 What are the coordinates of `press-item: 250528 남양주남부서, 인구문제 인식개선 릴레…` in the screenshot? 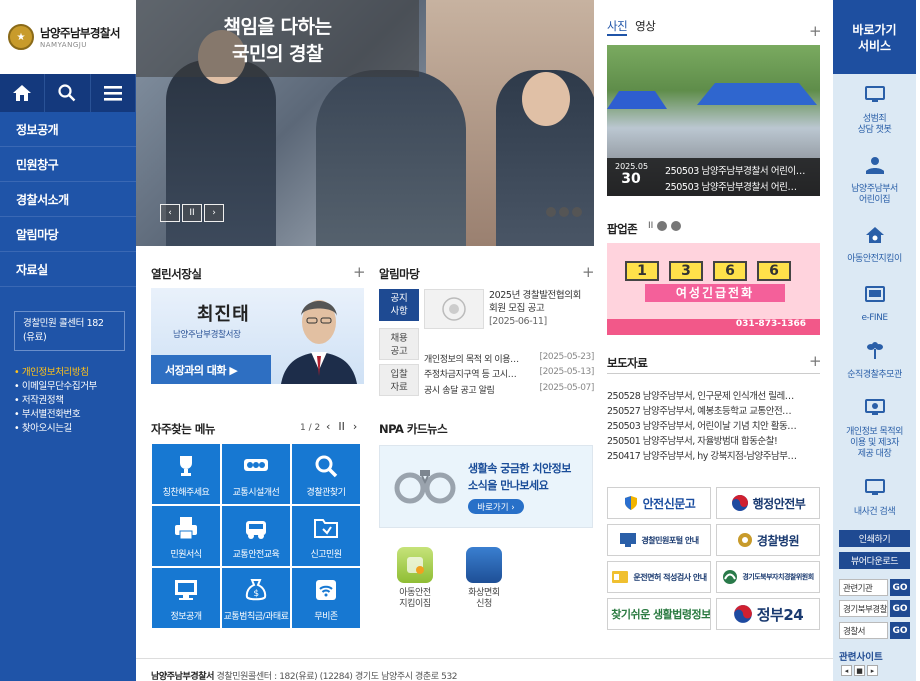 It's located at (713, 395).